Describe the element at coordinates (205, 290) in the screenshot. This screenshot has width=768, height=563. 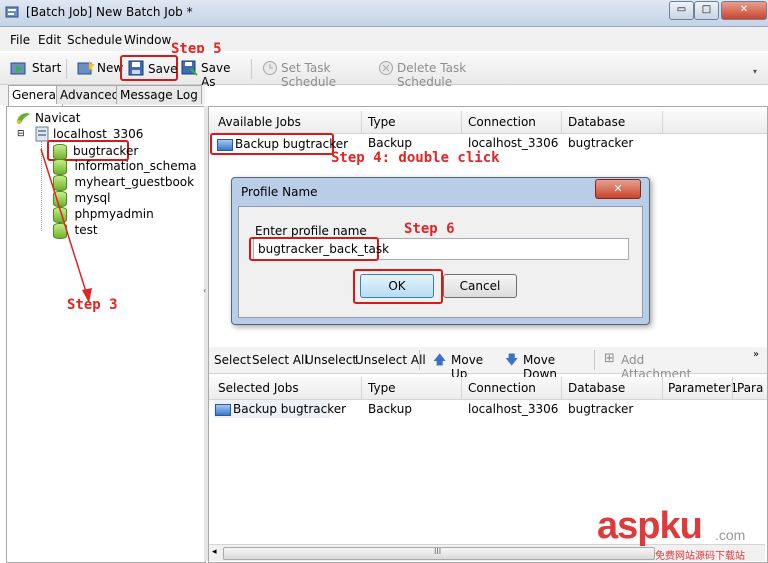
I see `splitter-arrow-icon: ‹` at that location.